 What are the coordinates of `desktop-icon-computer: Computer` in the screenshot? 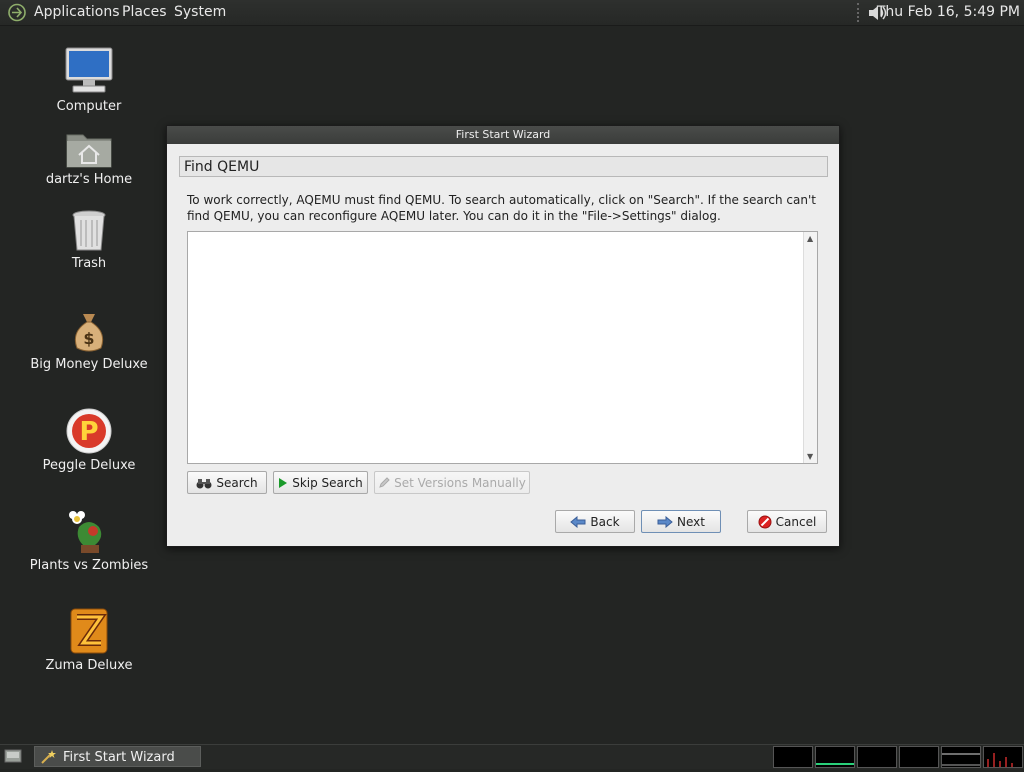 It's located at (89, 80).